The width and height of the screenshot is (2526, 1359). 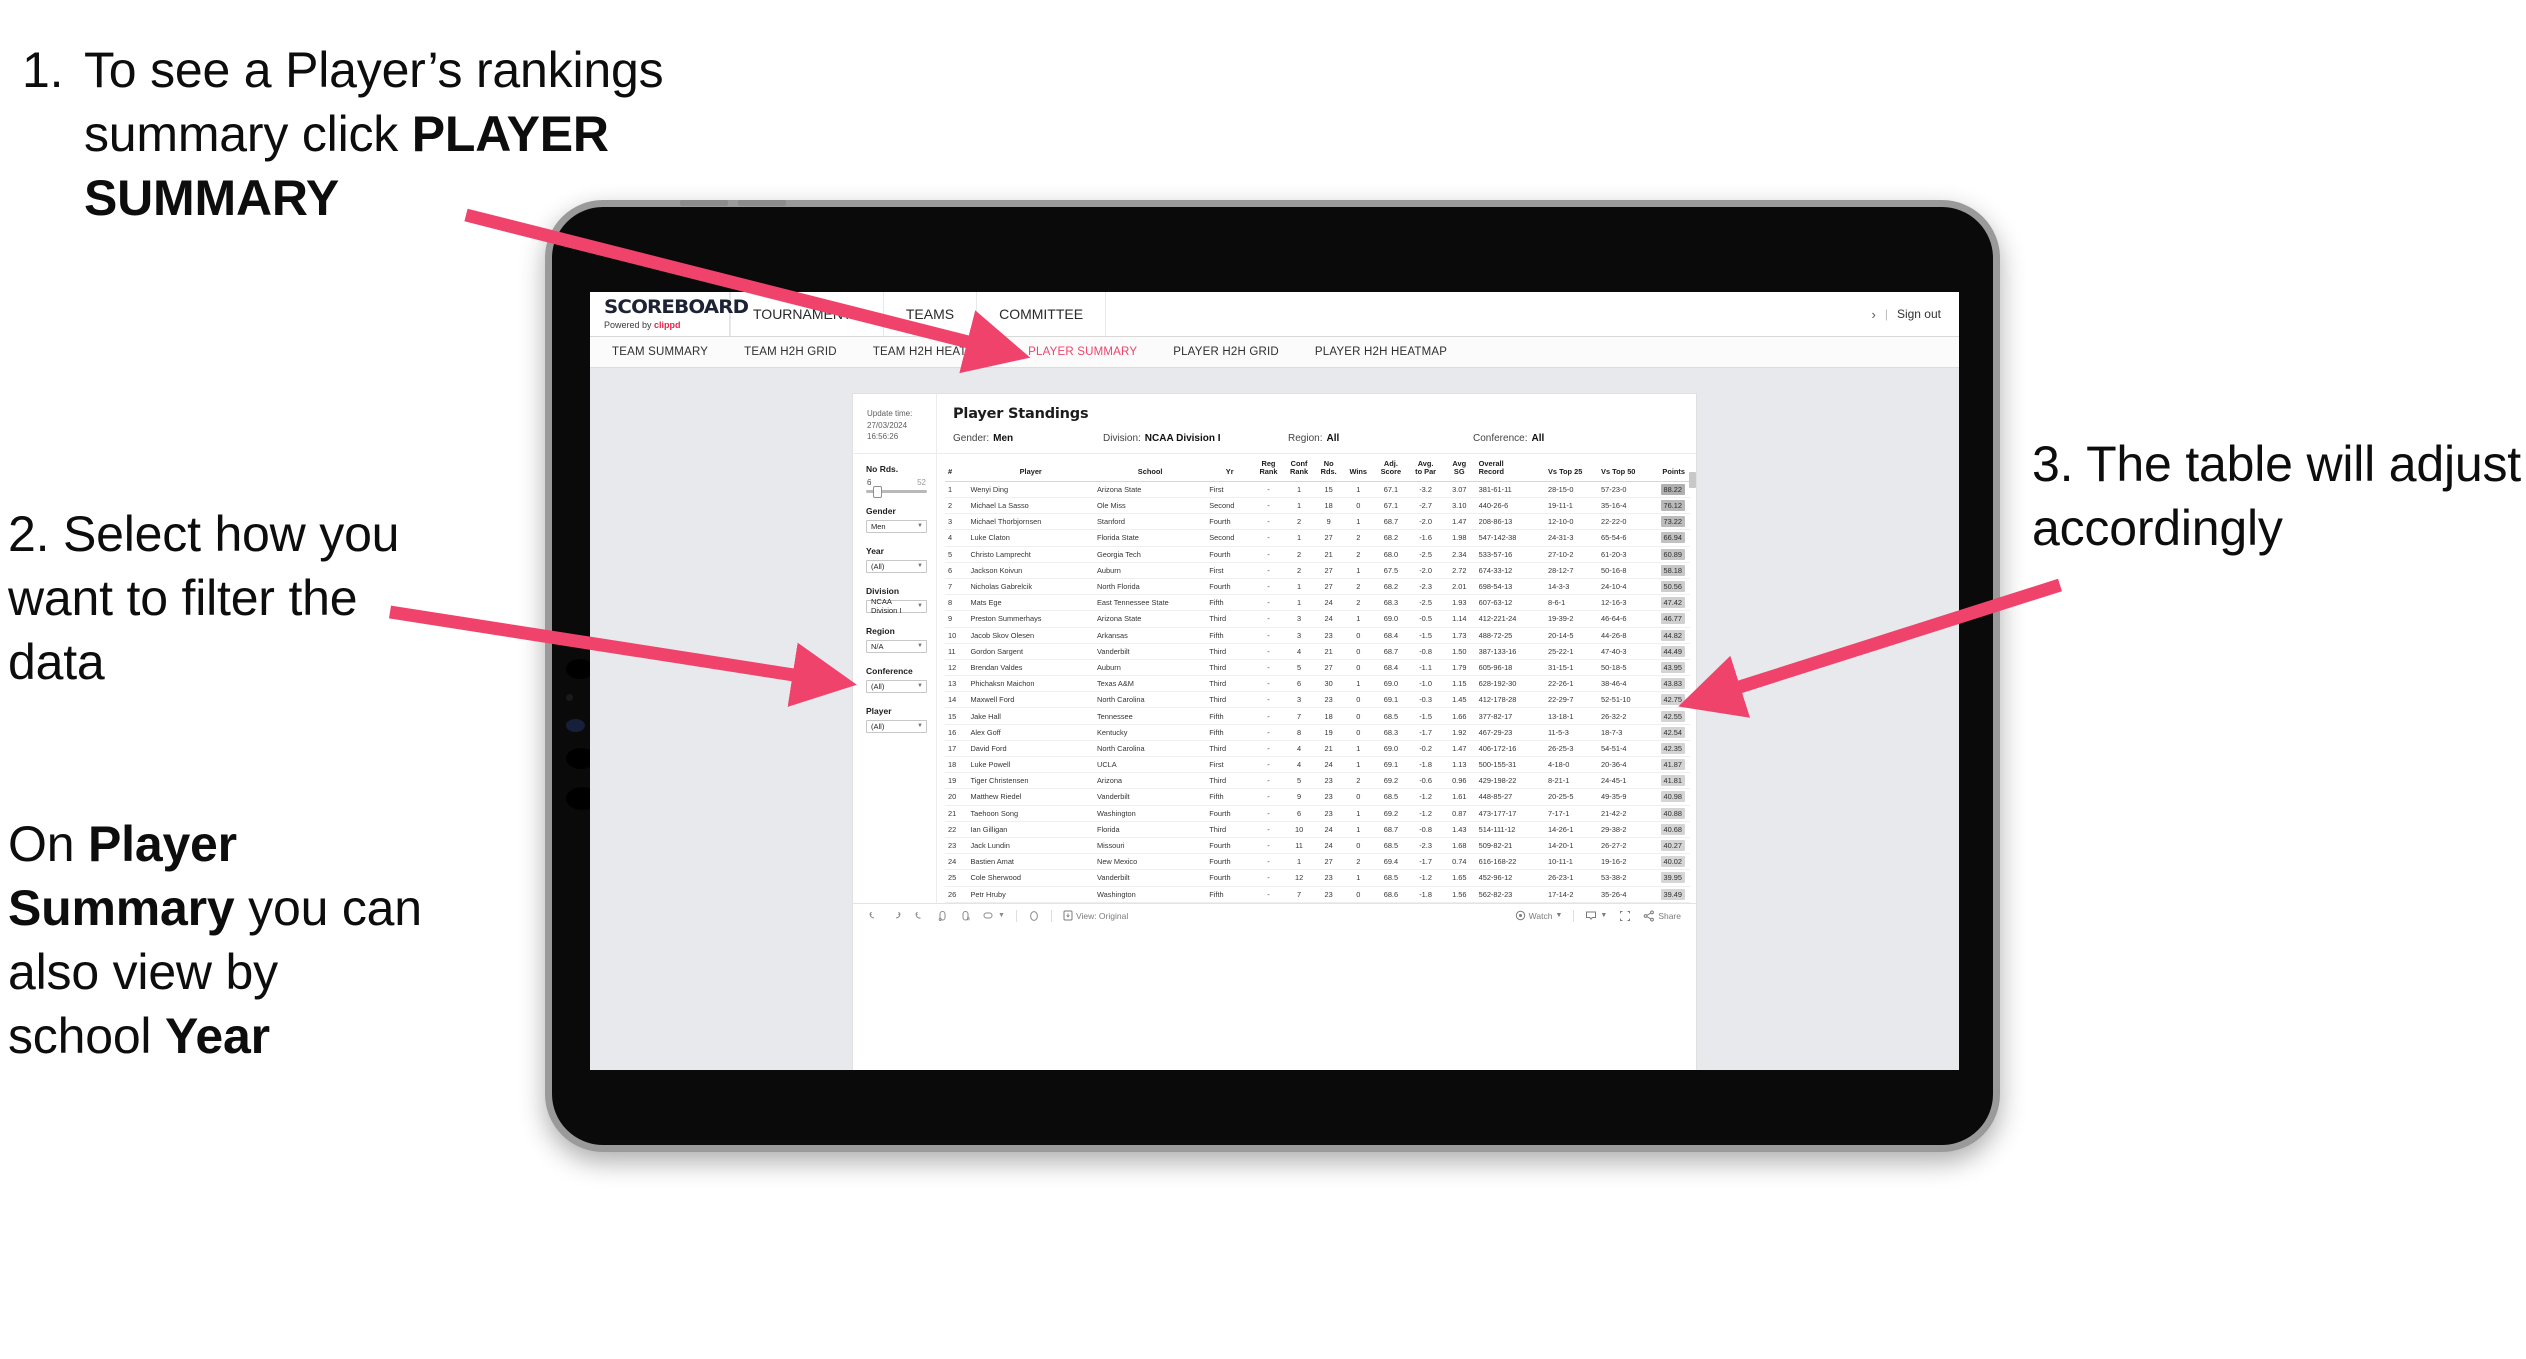 What do you see at coordinates (1919, 314) in the screenshot?
I see `sign-out-link: Sign out` at bounding box center [1919, 314].